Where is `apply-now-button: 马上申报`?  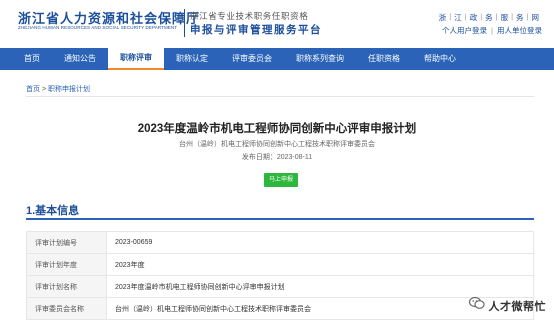
apply-now-button: 马上申报 is located at coordinates (281, 180).